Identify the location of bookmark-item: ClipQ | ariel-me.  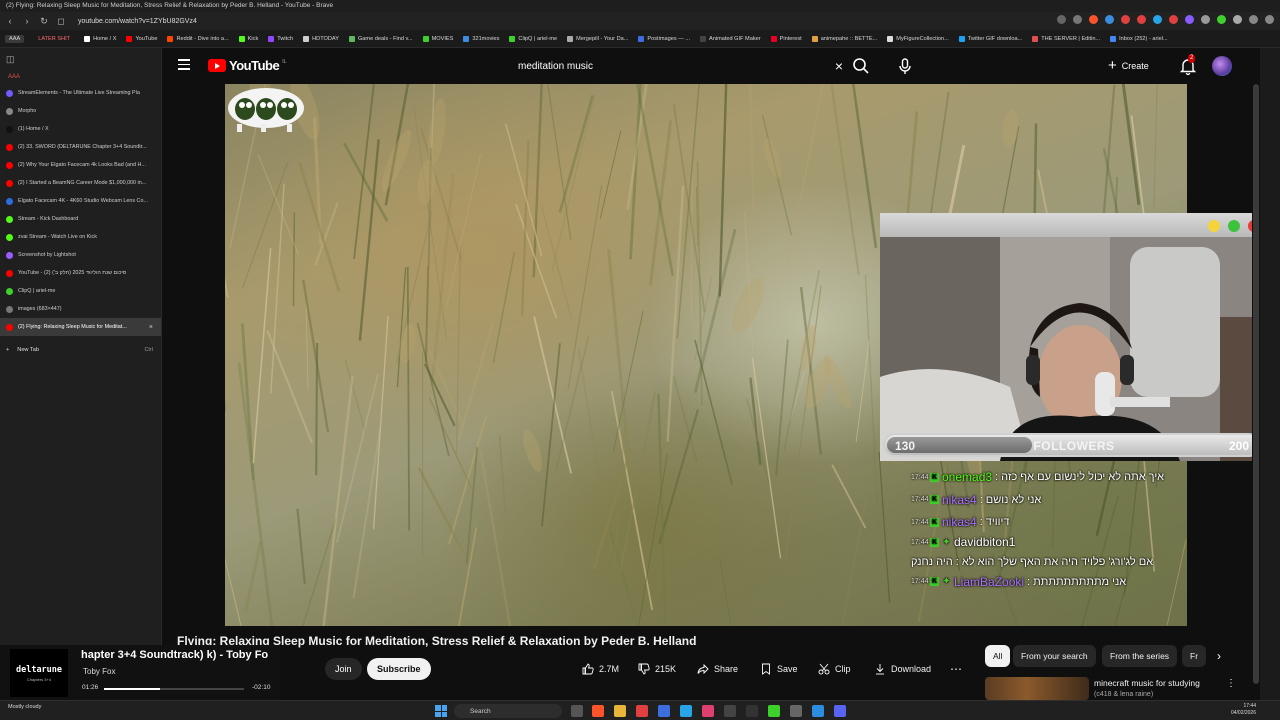
(533, 38).